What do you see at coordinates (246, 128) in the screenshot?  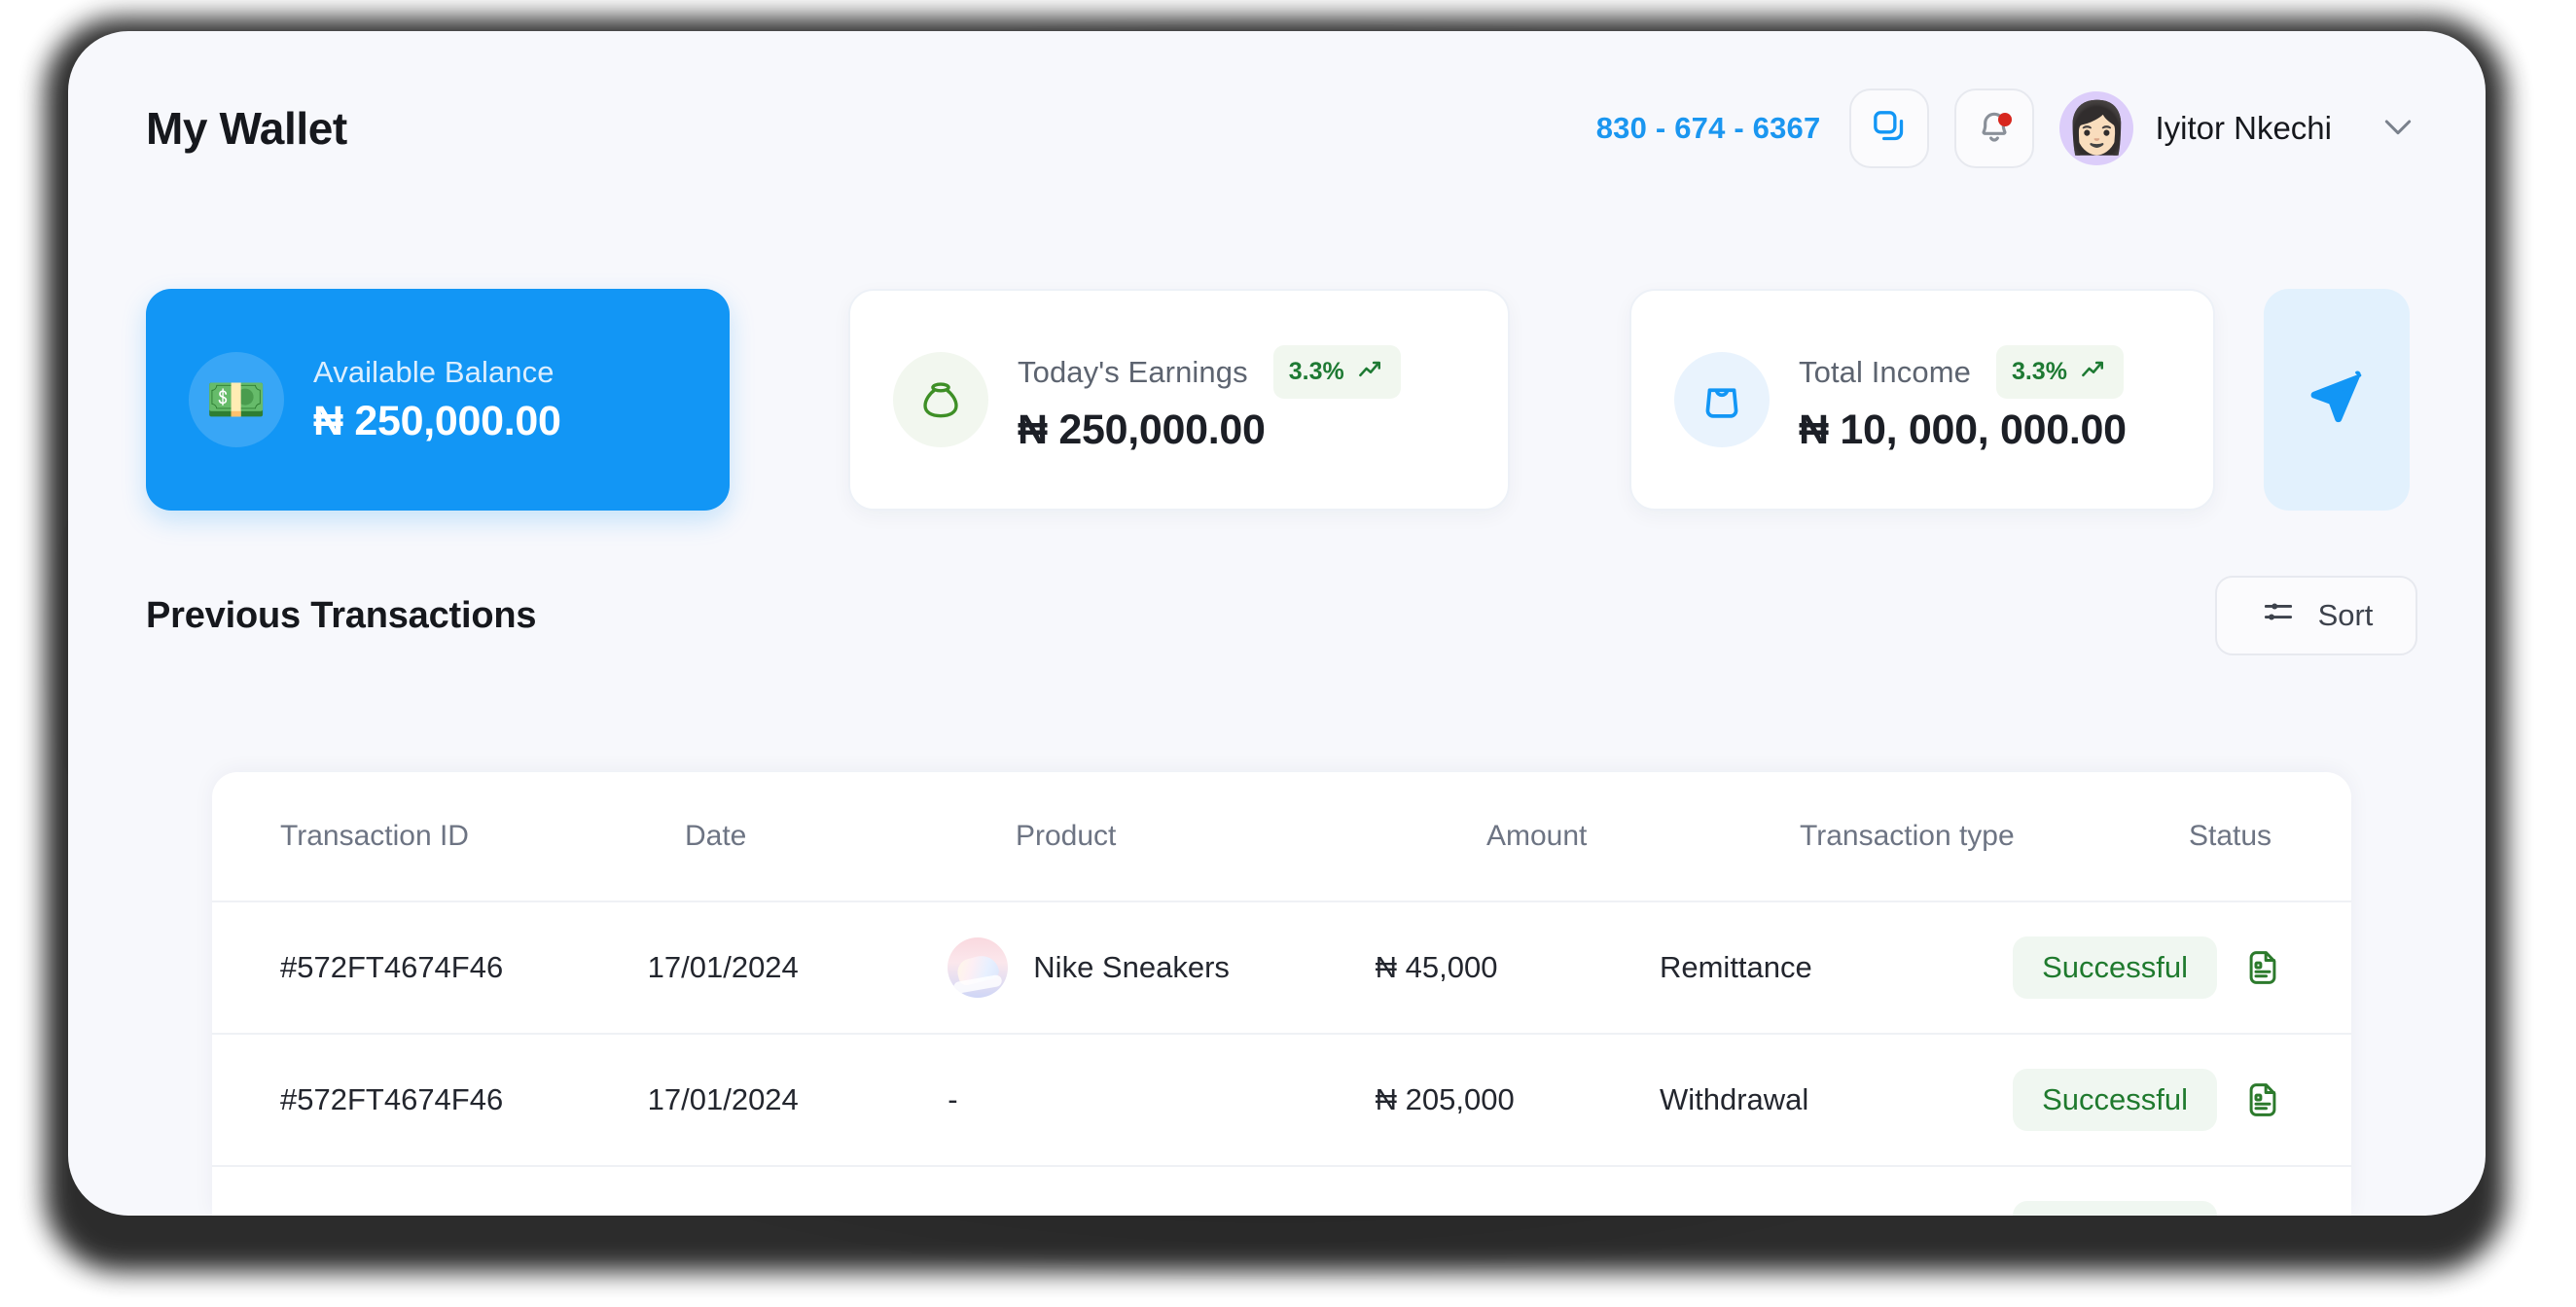 I see `page-title: My Wallet` at bounding box center [246, 128].